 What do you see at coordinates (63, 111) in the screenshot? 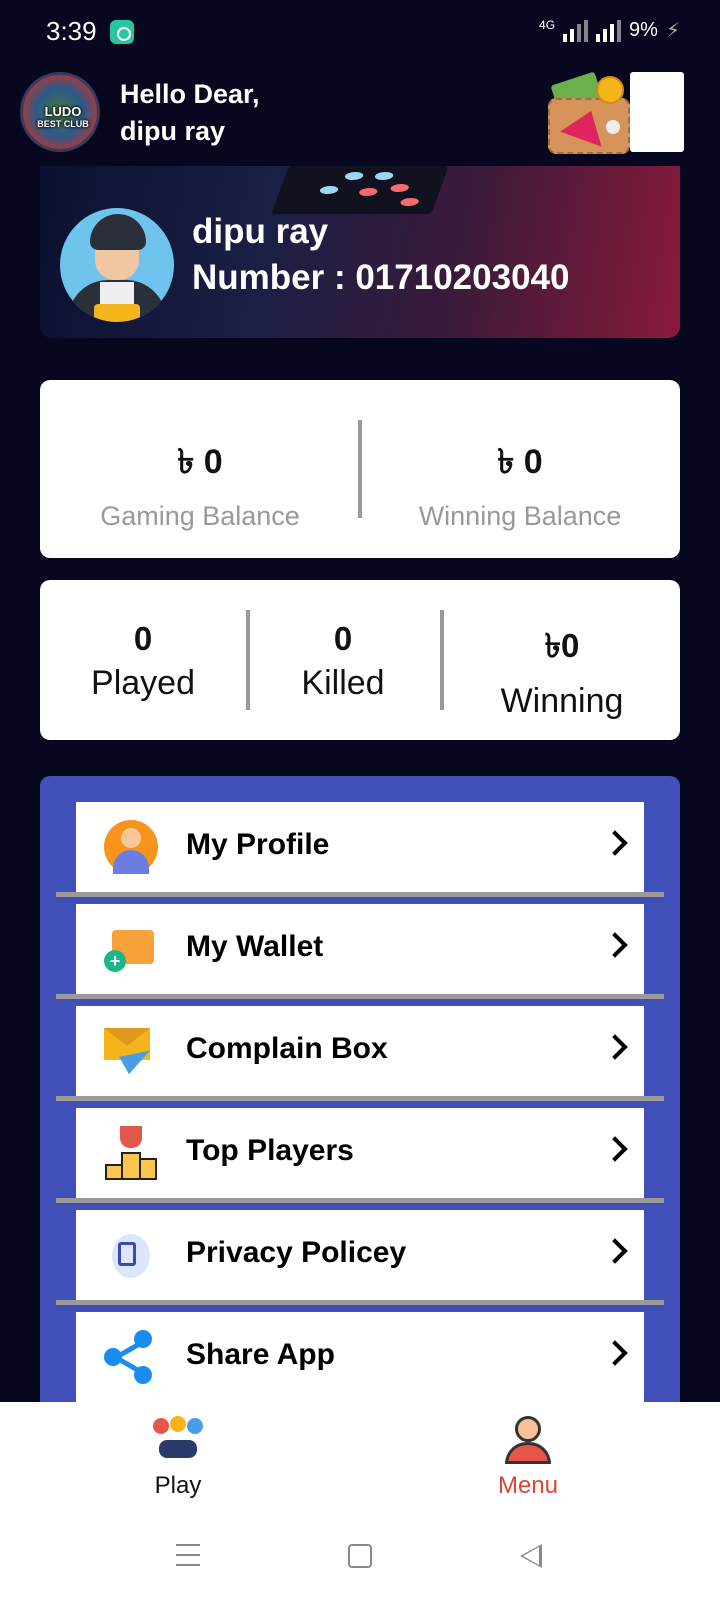
I see `logo-title: LUDO` at bounding box center [63, 111].